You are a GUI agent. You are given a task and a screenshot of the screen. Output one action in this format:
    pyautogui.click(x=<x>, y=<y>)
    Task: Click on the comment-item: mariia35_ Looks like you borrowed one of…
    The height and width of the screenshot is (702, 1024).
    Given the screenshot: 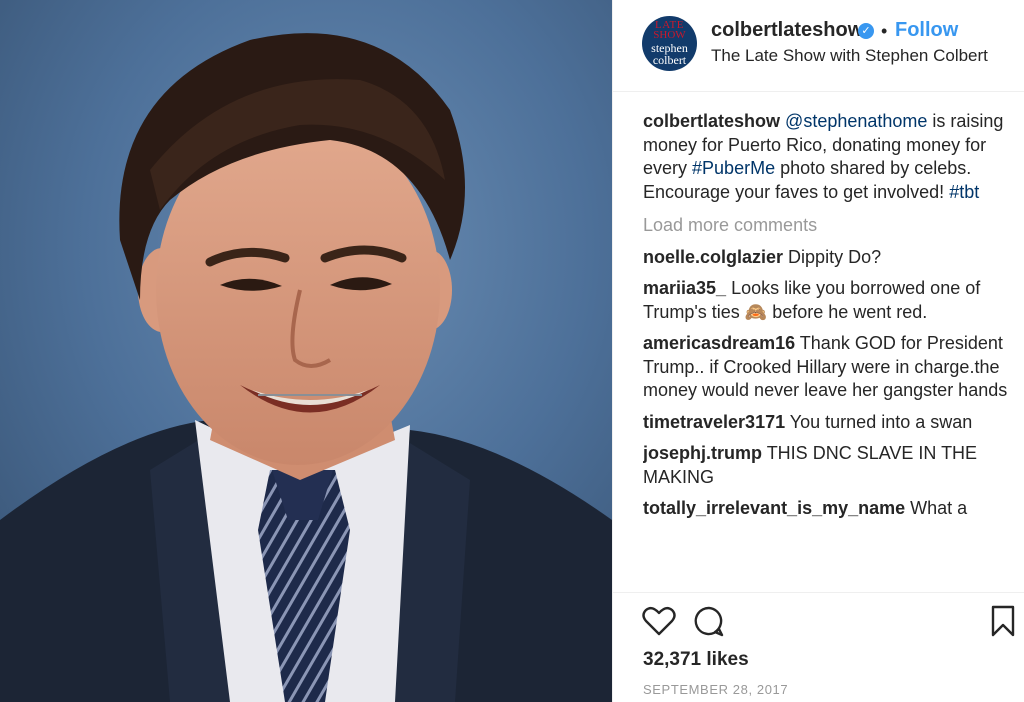 What is the action you would take?
    pyautogui.click(x=828, y=300)
    